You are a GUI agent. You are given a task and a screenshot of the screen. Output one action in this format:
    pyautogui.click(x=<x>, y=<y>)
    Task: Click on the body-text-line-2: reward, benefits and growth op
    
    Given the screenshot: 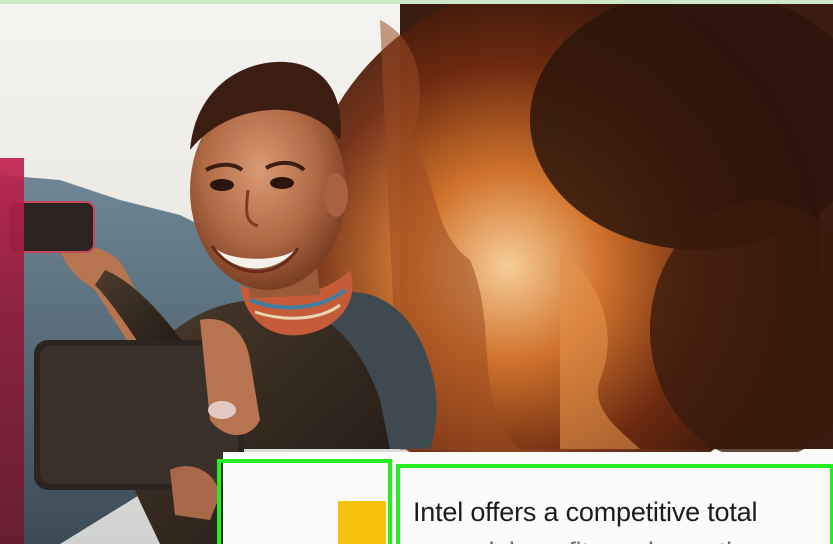 What is the action you would take?
    pyautogui.click(x=623, y=539)
    